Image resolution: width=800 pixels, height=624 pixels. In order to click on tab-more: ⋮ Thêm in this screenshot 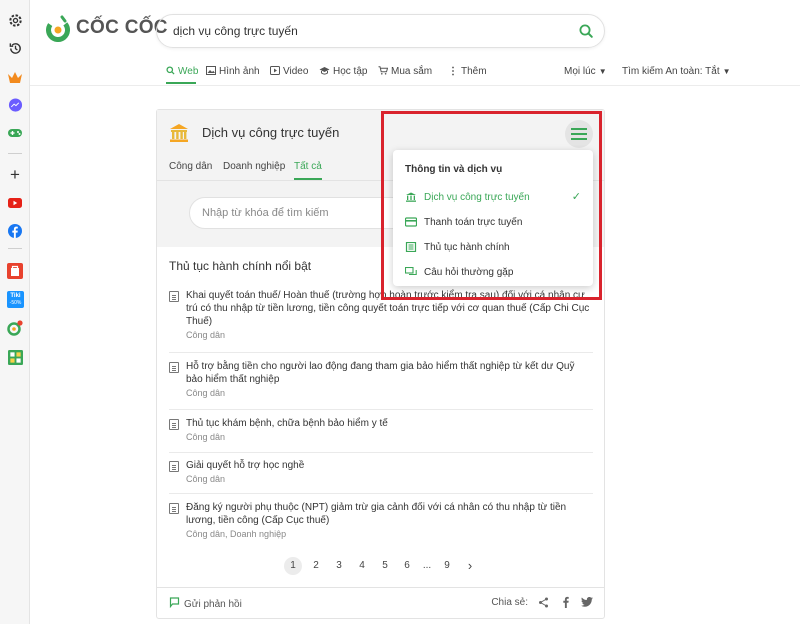, I will do `click(467, 72)`.